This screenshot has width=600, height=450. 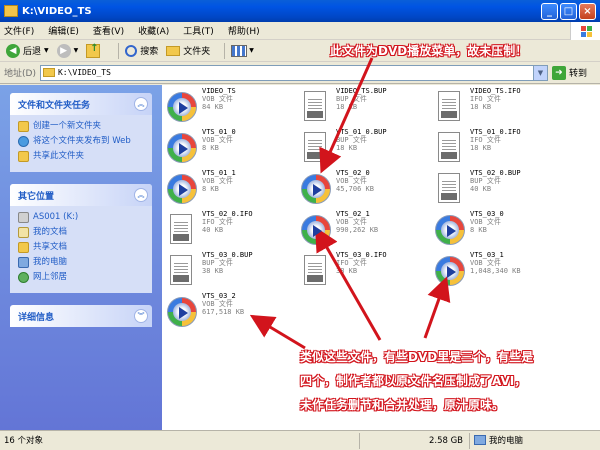 I want to click on file-item: VTS_03_0 VOB 文件 8 KB, so click(x=499, y=229).